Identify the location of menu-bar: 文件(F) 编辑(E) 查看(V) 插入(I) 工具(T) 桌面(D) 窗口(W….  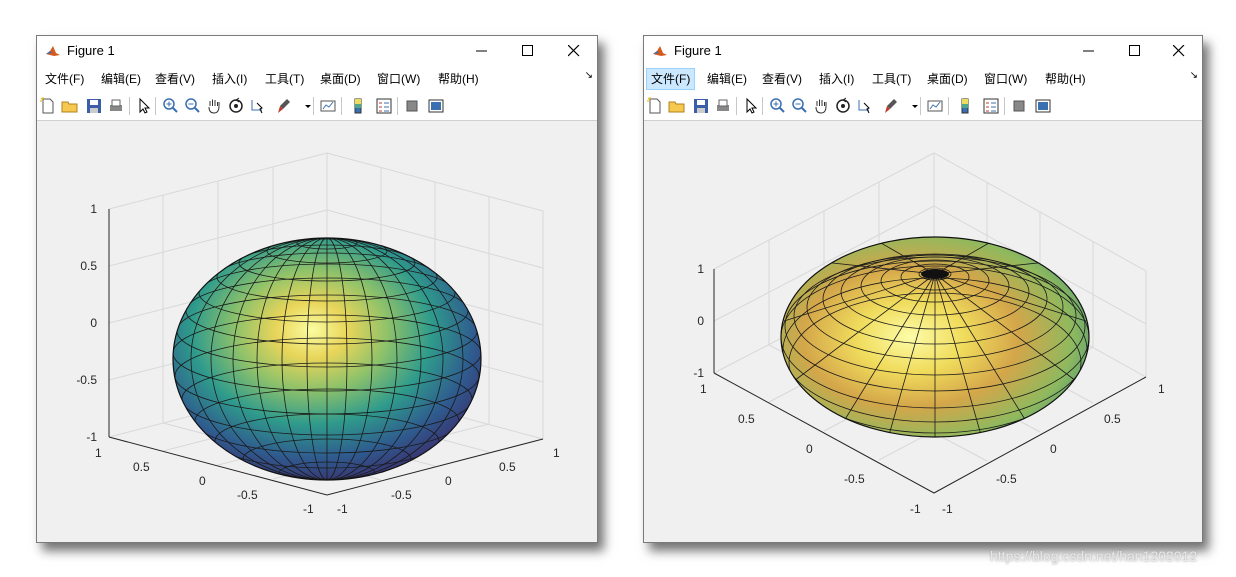
(317, 79).